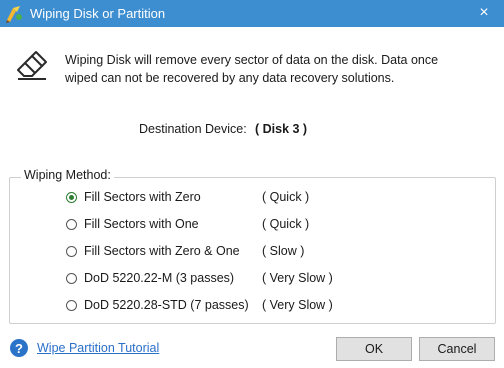  What do you see at coordinates (71, 305) in the screenshot?
I see `radio-dod-7-pass` at bounding box center [71, 305].